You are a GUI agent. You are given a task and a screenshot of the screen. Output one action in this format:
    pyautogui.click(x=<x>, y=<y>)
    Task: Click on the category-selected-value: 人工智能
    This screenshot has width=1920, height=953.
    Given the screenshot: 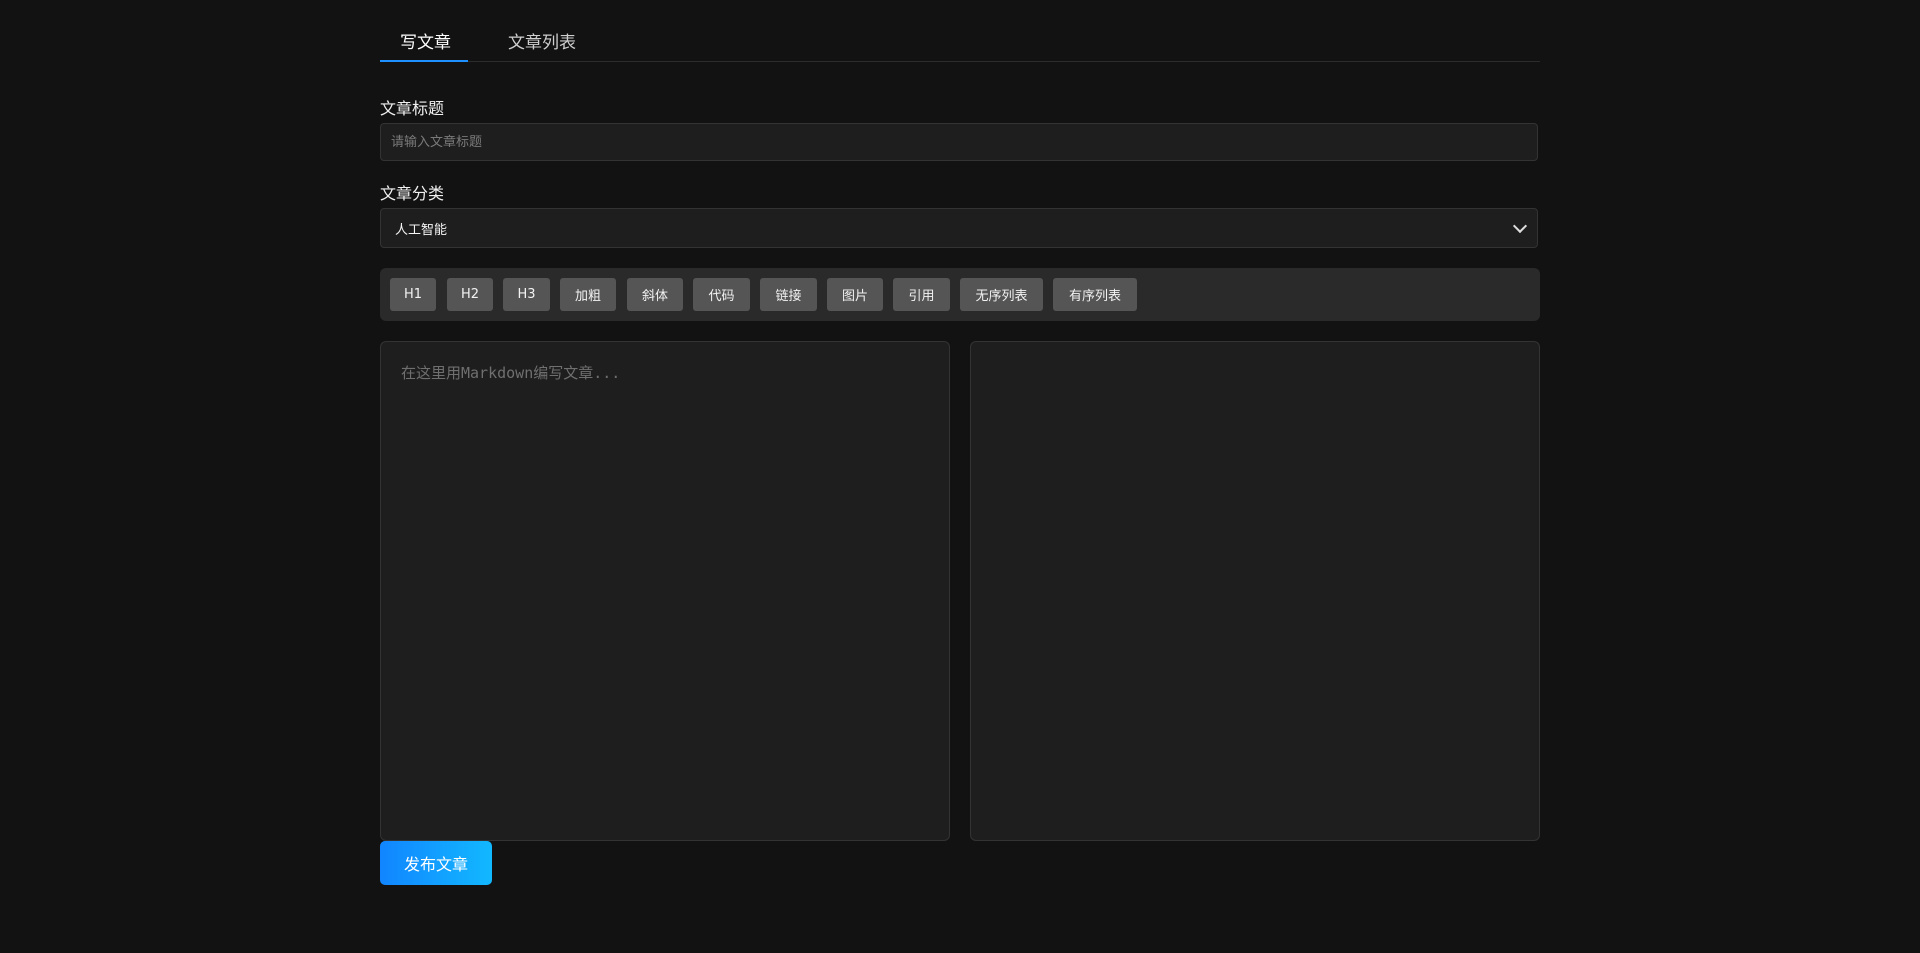 What is the action you would take?
    pyautogui.click(x=421, y=230)
    